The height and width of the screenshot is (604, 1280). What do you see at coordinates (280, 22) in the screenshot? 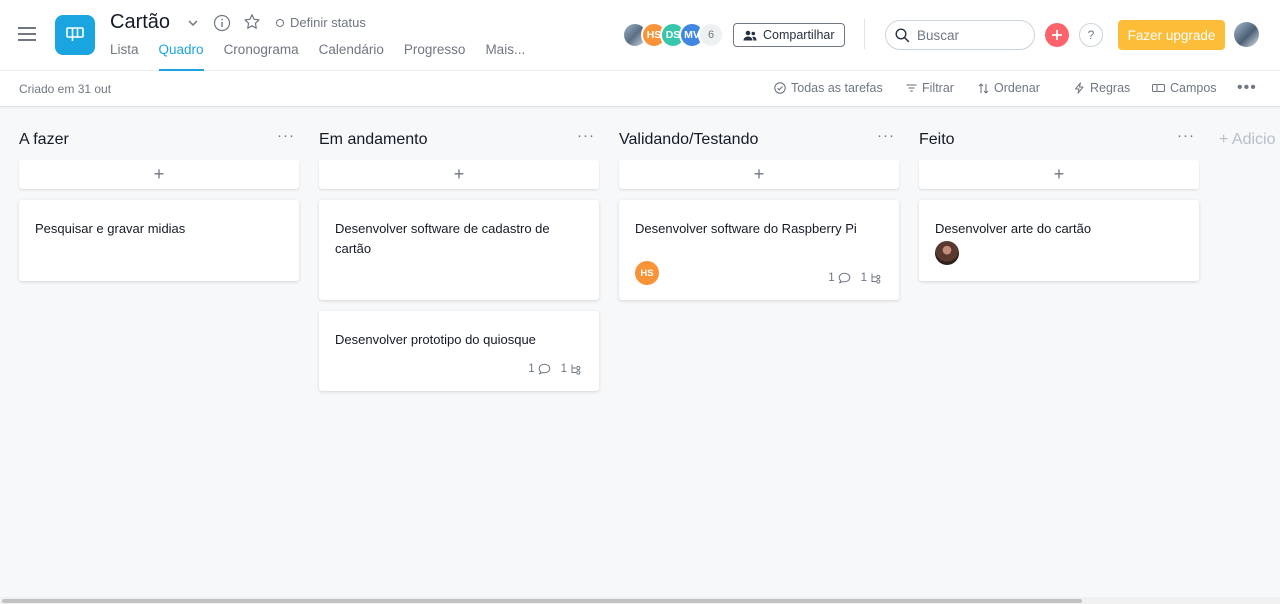
I see `status-circle-icon` at bounding box center [280, 22].